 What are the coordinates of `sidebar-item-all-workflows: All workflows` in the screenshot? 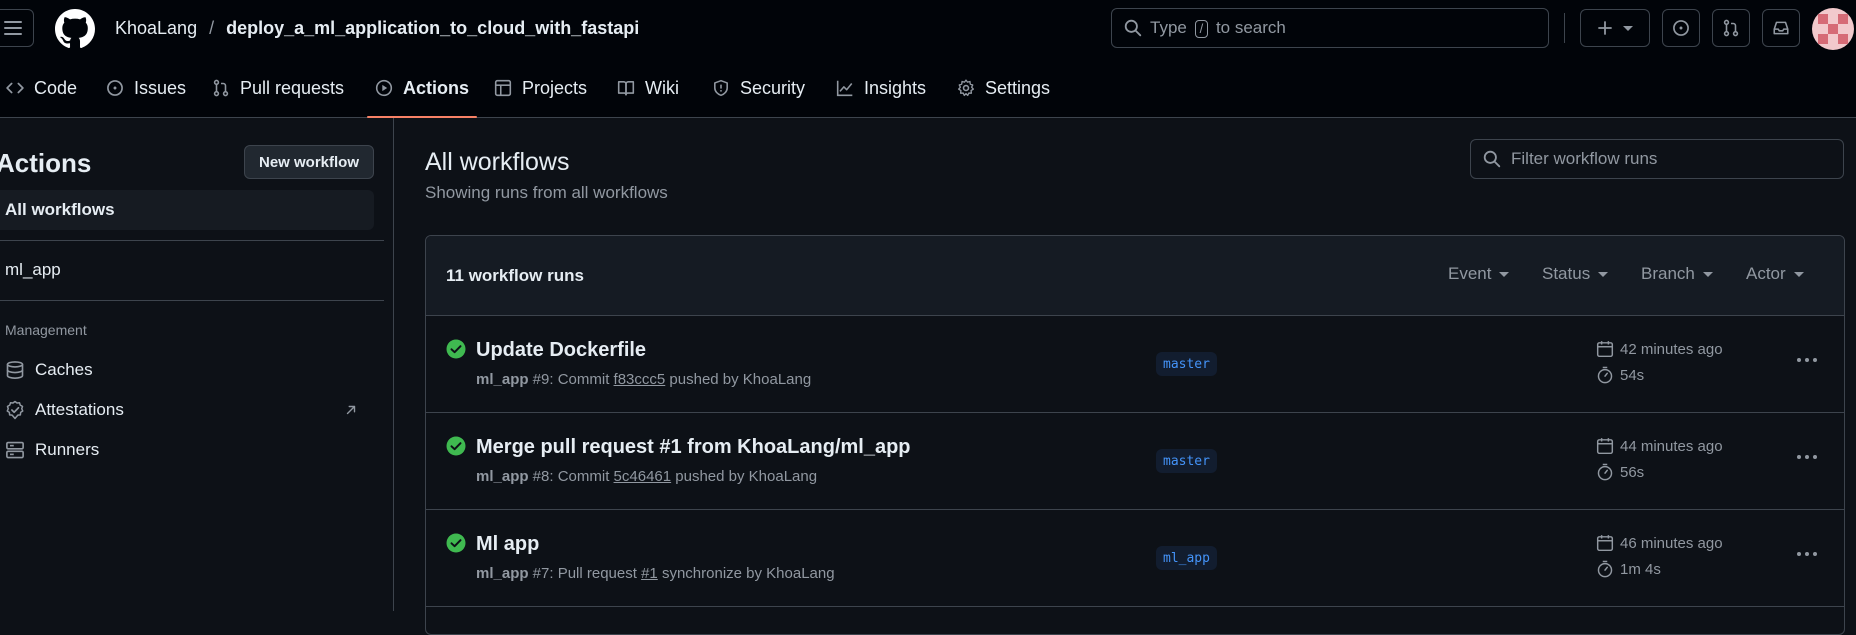 It's located at (187, 210).